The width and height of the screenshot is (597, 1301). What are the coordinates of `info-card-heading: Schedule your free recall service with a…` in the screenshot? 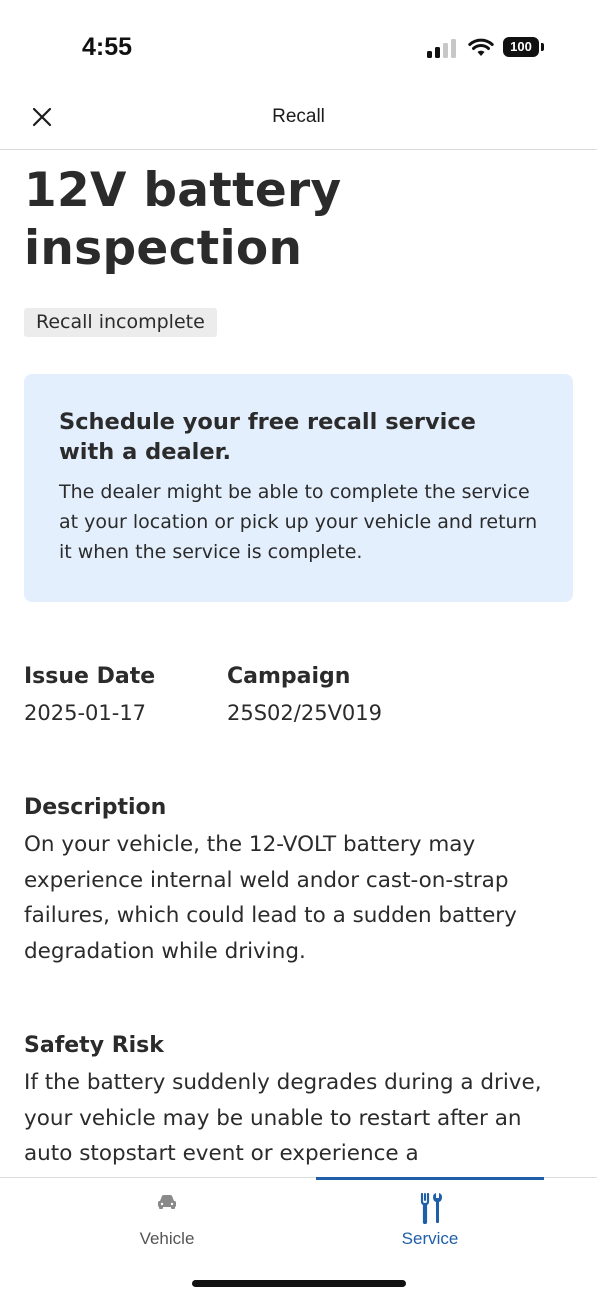 It's located at (267, 437).